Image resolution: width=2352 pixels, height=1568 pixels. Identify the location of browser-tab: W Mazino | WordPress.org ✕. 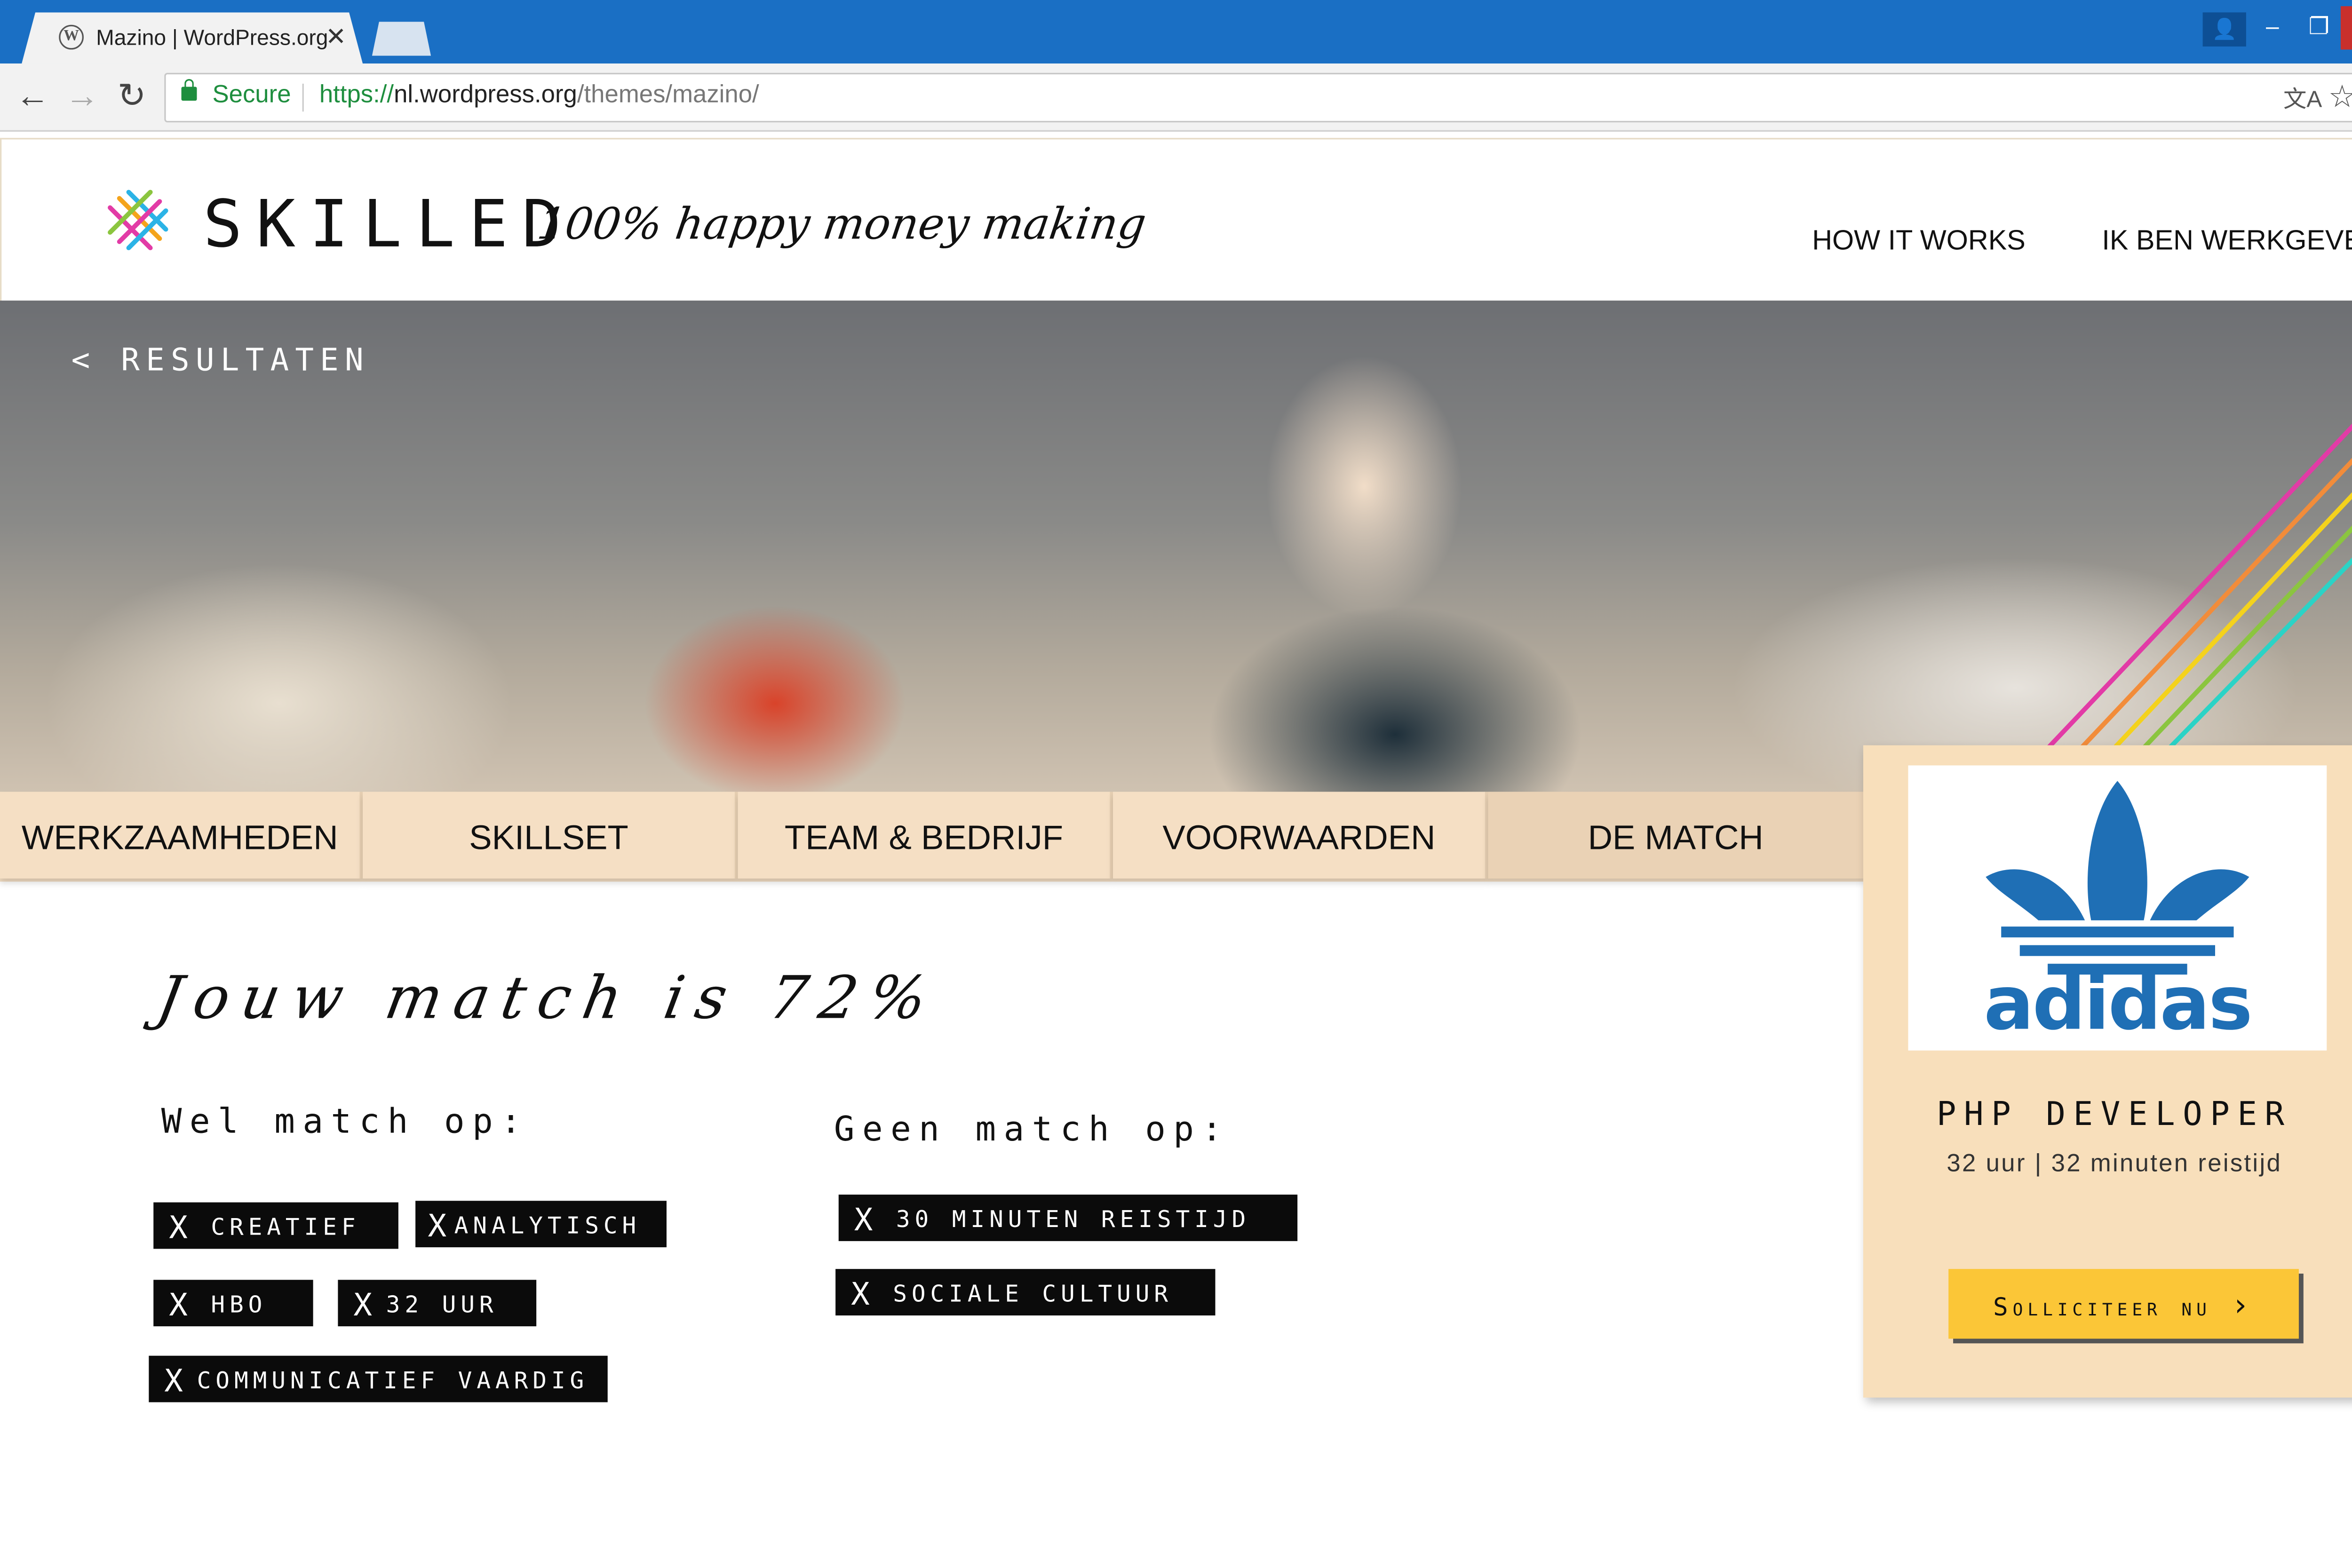
(192, 38).